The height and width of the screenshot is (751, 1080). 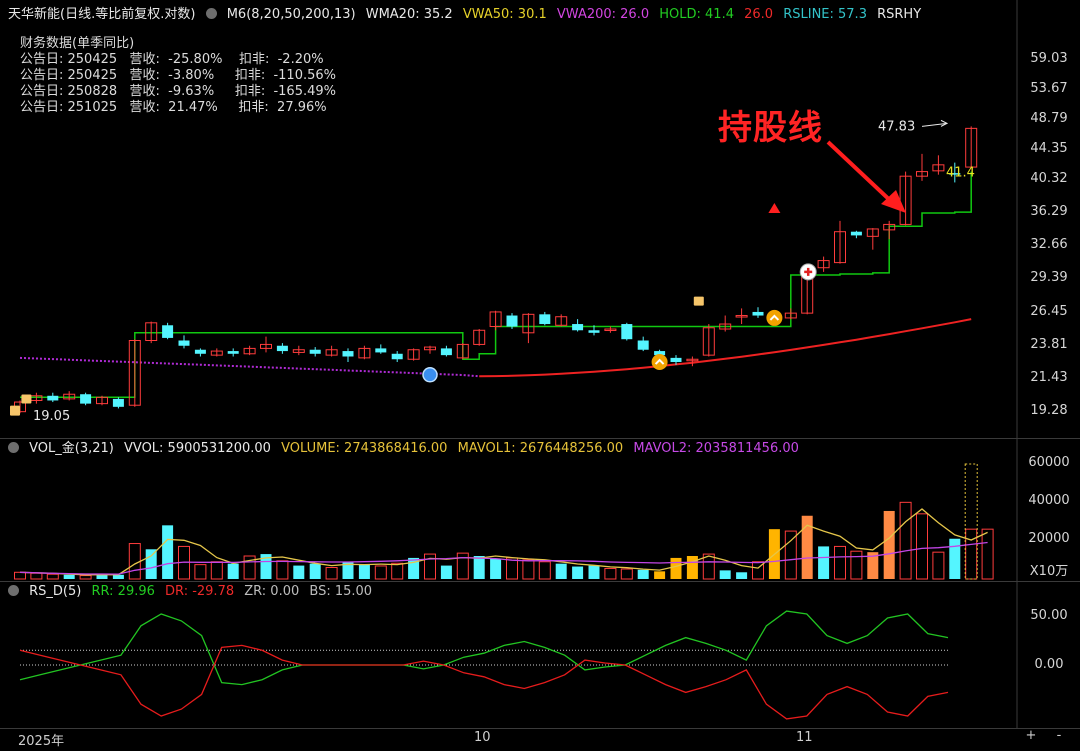 What do you see at coordinates (1059, 738) in the screenshot?
I see `zoom-out-button: -` at bounding box center [1059, 738].